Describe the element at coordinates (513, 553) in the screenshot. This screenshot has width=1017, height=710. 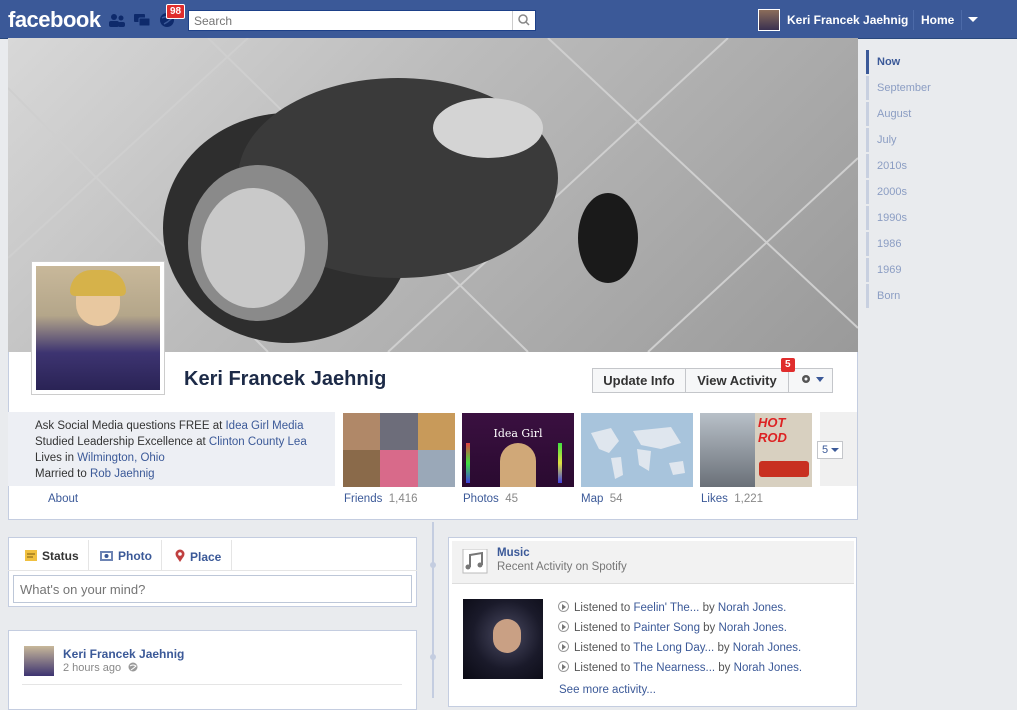
I see `music-card-title: Music` at that location.